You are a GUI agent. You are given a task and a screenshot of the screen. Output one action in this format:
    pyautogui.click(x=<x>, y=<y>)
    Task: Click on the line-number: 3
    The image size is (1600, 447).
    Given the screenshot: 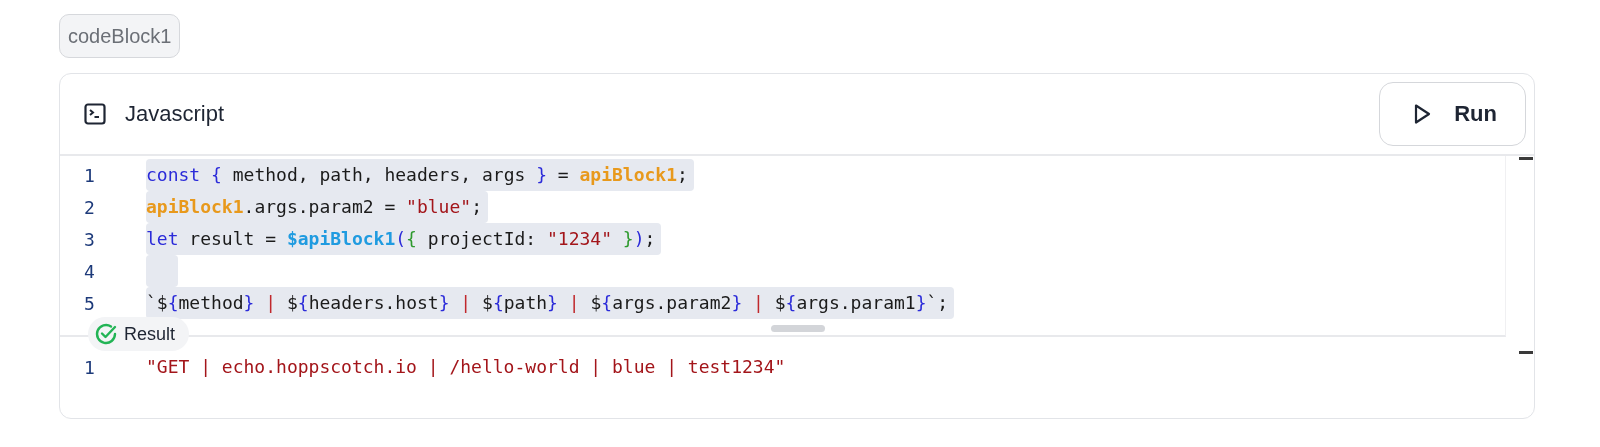 What is the action you would take?
    pyautogui.click(x=89, y=239)
    